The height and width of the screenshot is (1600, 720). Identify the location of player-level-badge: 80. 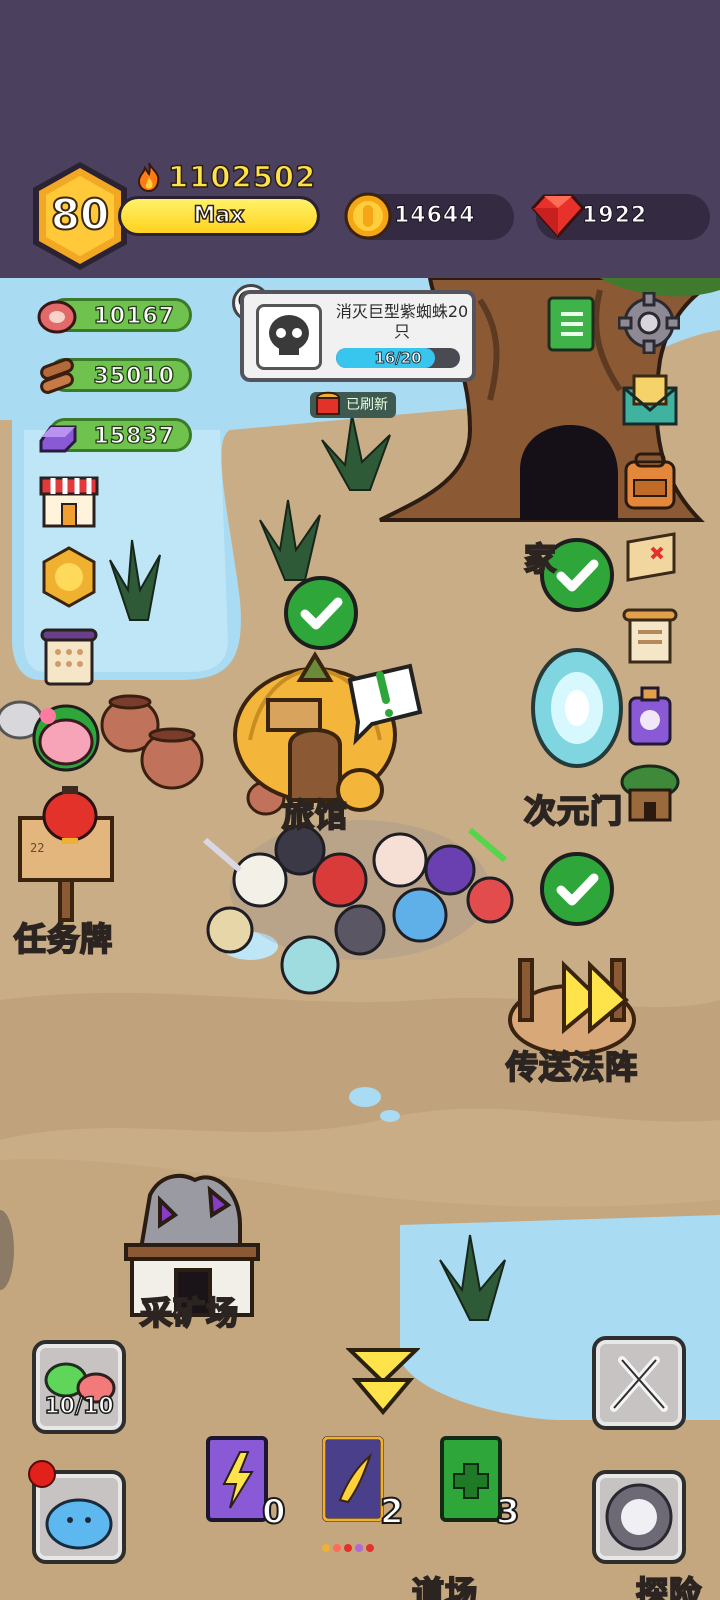
(80, 216).